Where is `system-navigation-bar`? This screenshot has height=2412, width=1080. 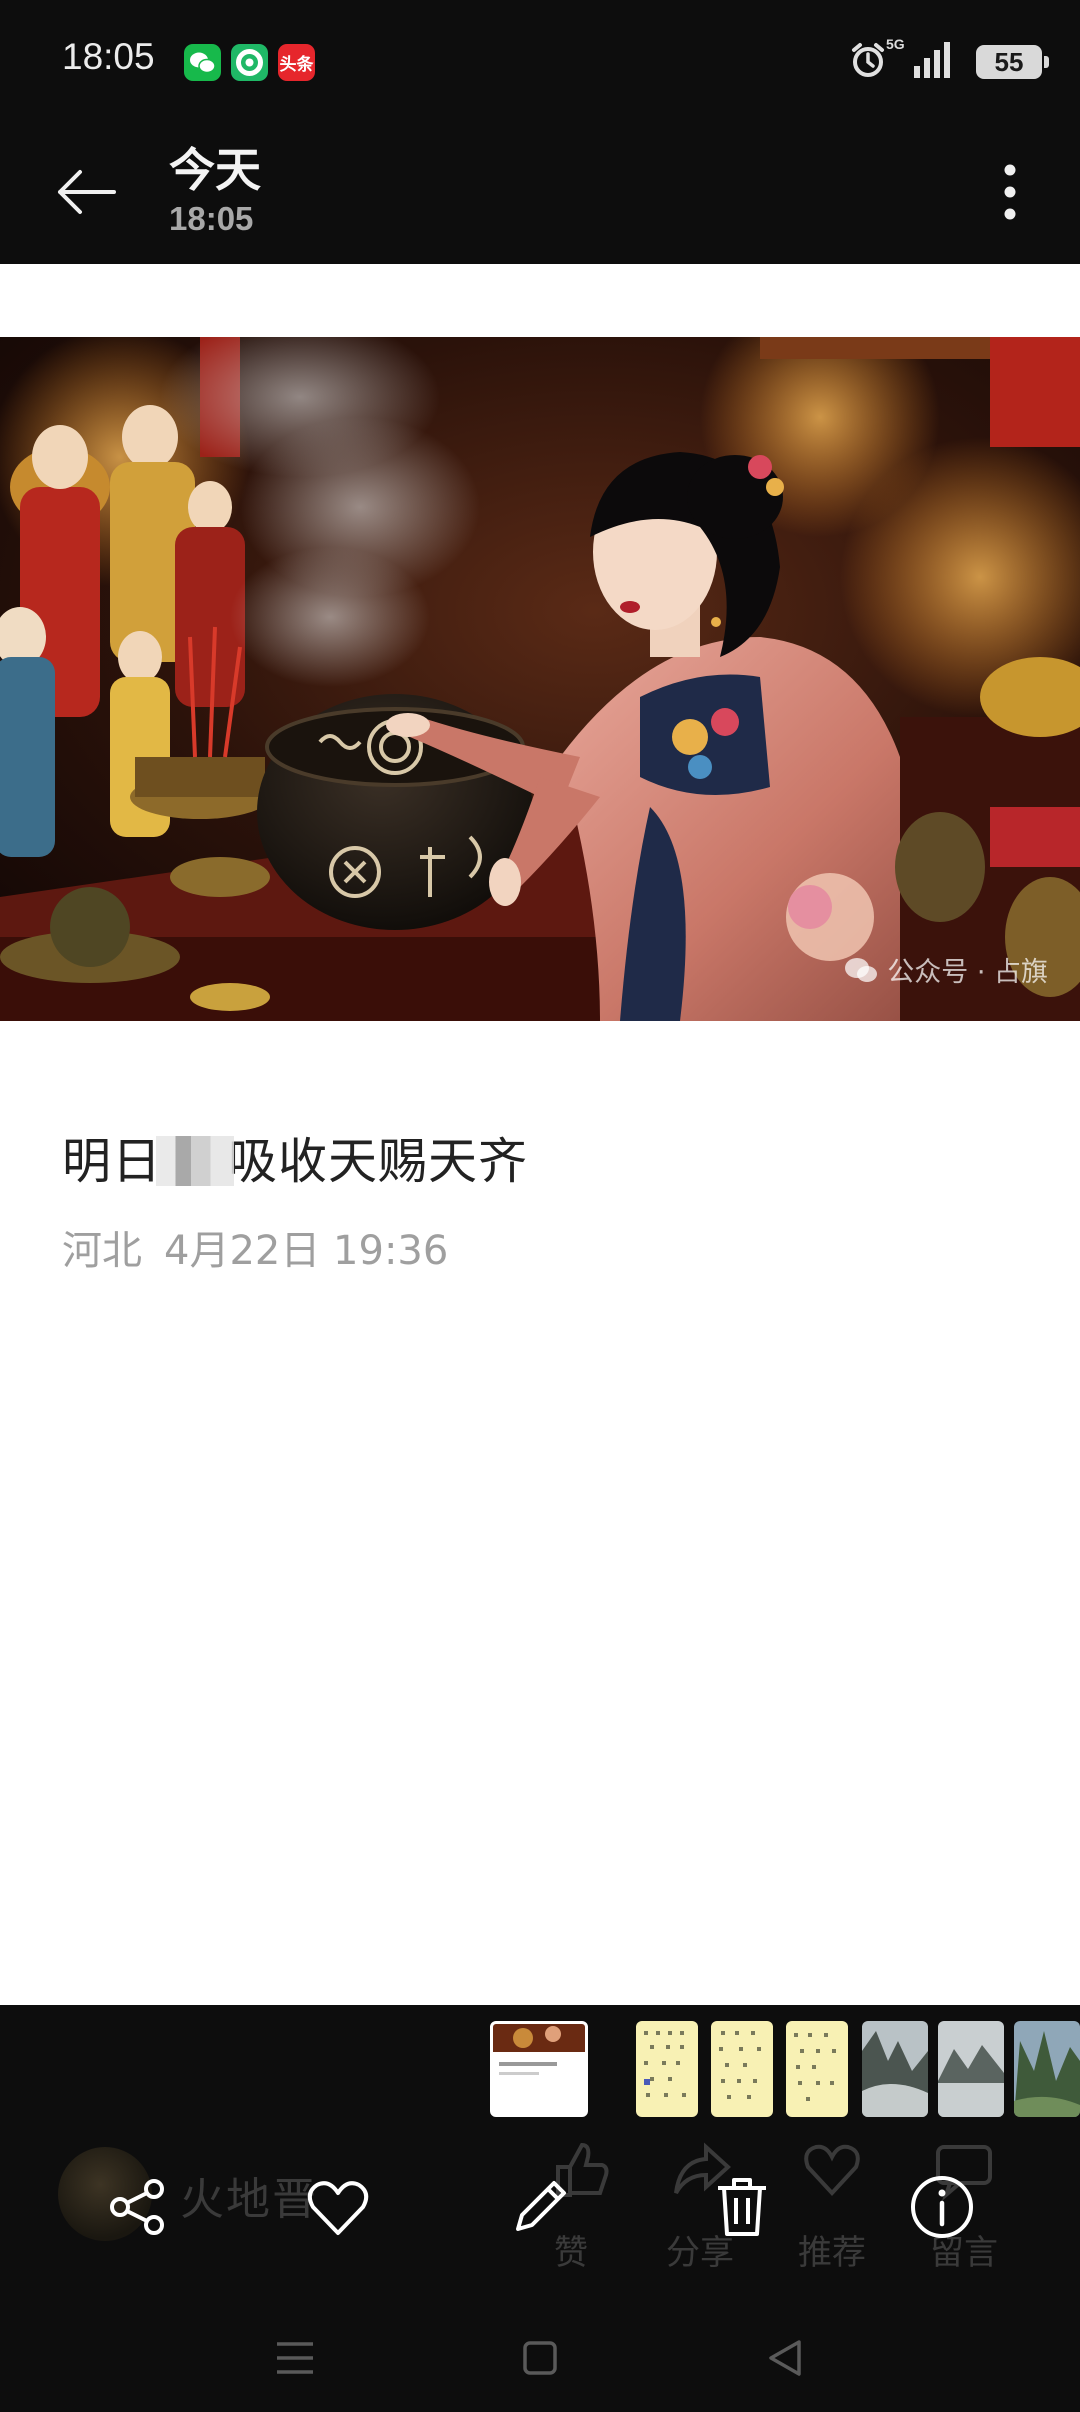
system-navigation-bar is located at coordinates (540, 2358).